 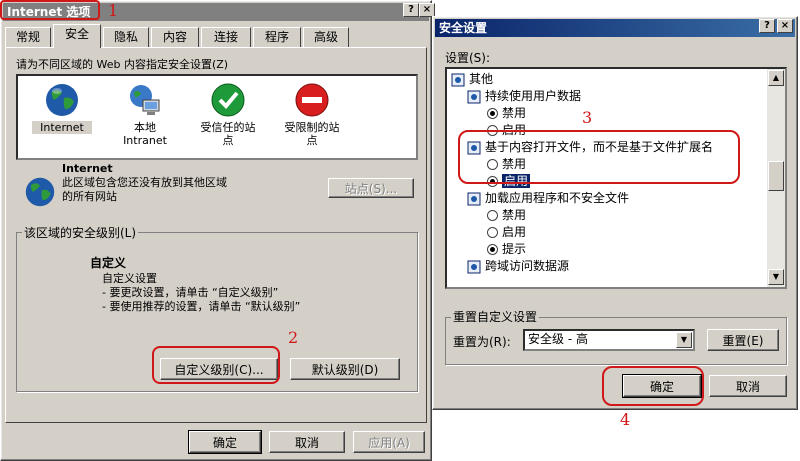 I want to click on ok-button: 确定, so click(x=225, y=442).